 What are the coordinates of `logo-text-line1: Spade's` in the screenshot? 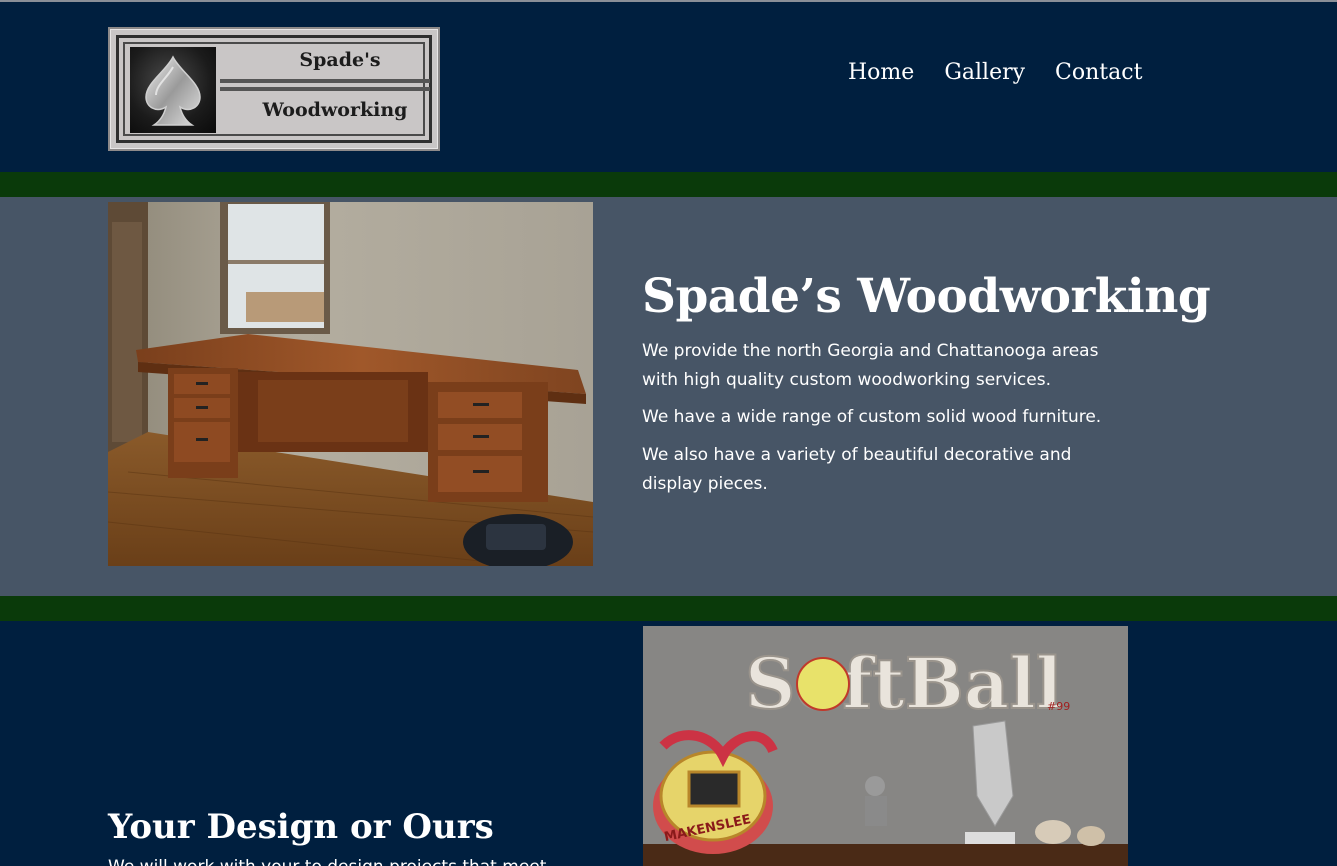 It's located at (340, 60).